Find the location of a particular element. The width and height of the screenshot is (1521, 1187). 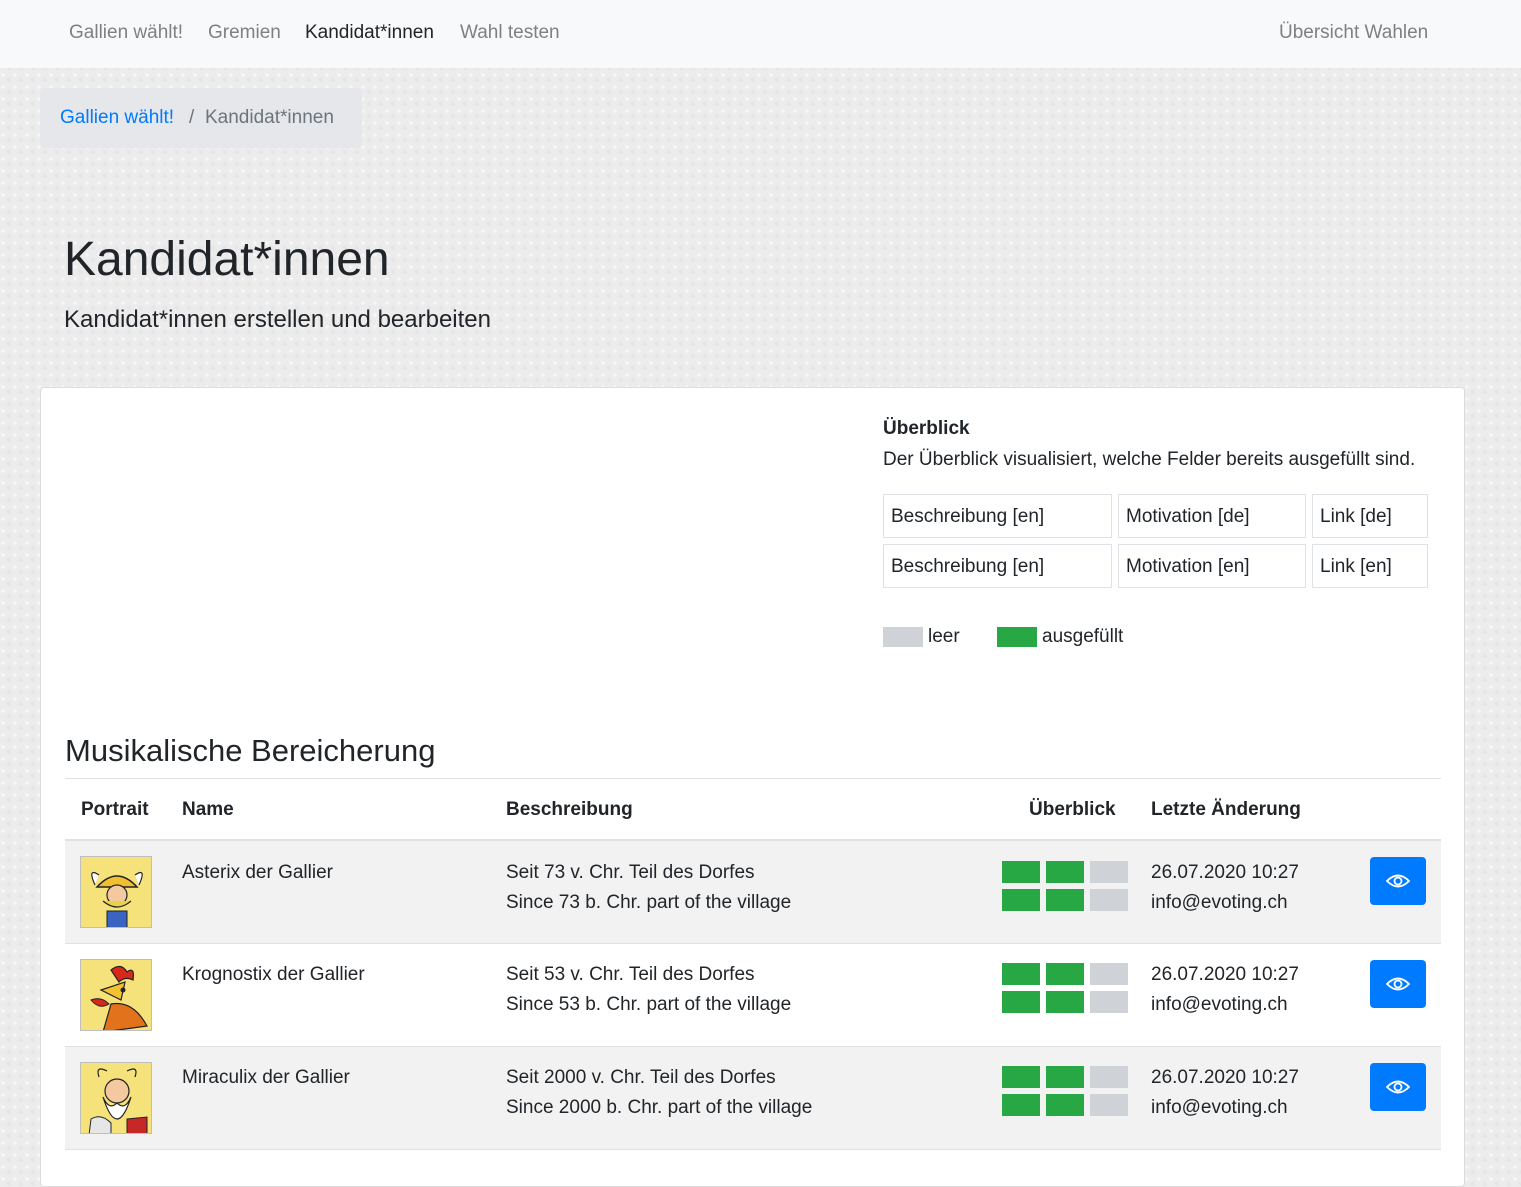

candidate-description-en: Since 2000 b. Chr. part of the village is located at coordinates (659, 1107).